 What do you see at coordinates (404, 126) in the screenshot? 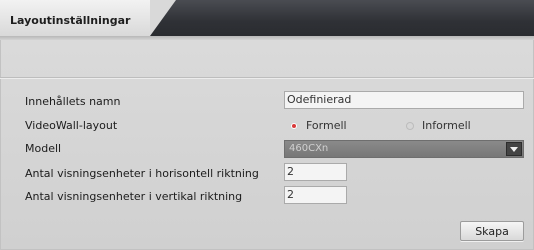
I see `videowall-layout-radio-group: Formell Informell` at bounding box center [404, 126].